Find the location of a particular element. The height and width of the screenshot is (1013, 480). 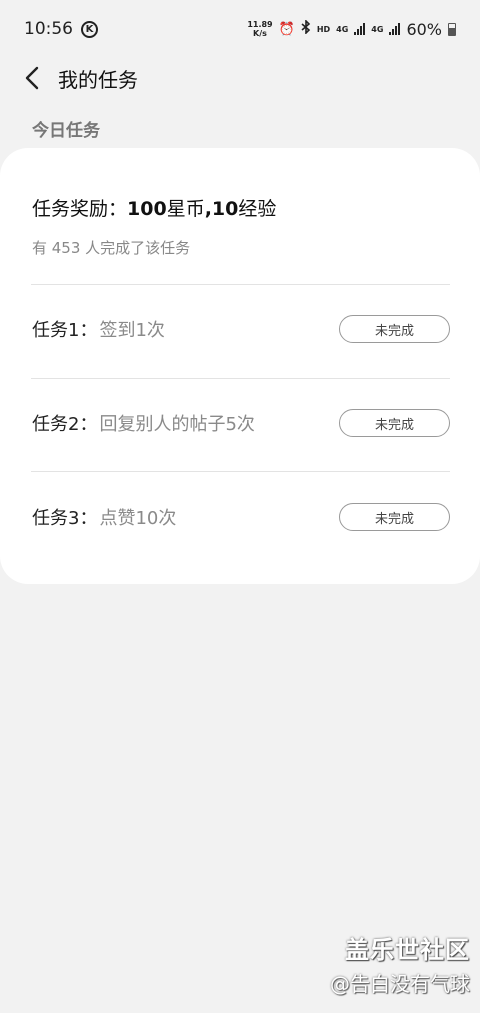

task-row: 任务2： 回复别人的帖子5次 未完成 is located at coordinates (241, 423).